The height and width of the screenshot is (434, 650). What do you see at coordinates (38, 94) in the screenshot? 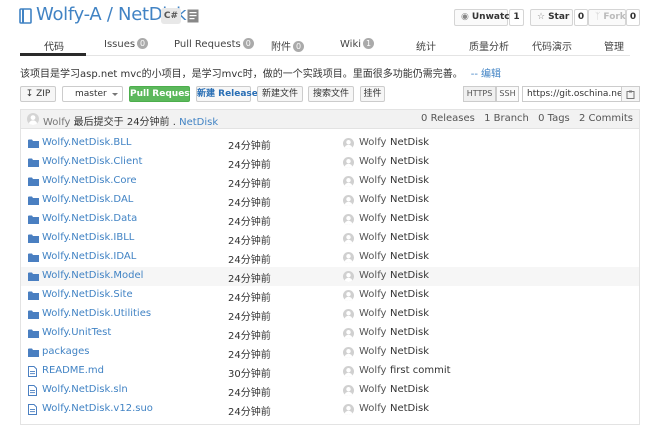
I see `zip-download-button: ↧ ZIP` at bounding box center [38, 94].